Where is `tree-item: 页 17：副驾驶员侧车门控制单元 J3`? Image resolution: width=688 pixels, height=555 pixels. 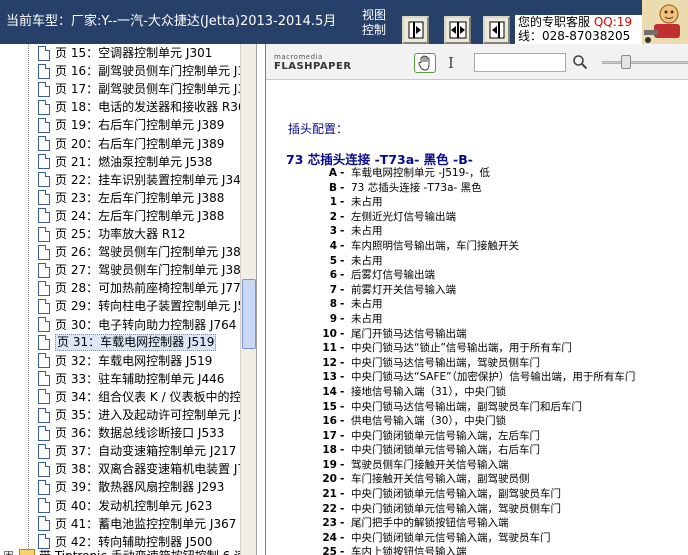
tree-item: 页 17：副驾驶员侧车门控制单元 J3 is located at coordinates (140, 89).